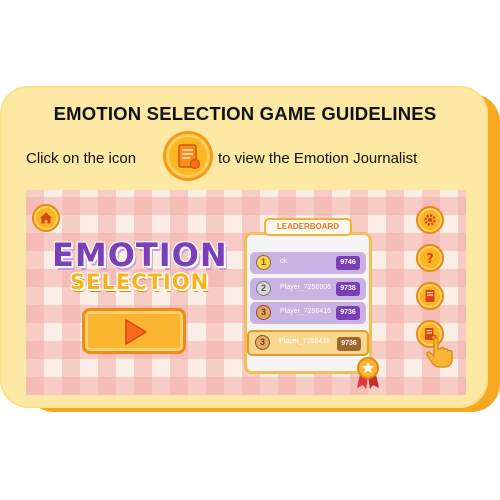 The image size is (500, 500). What do you see at coordinates (140, 255) in the screenshot?
I see `logo-emotion: EMOTION` at bounding box center [140, 255].